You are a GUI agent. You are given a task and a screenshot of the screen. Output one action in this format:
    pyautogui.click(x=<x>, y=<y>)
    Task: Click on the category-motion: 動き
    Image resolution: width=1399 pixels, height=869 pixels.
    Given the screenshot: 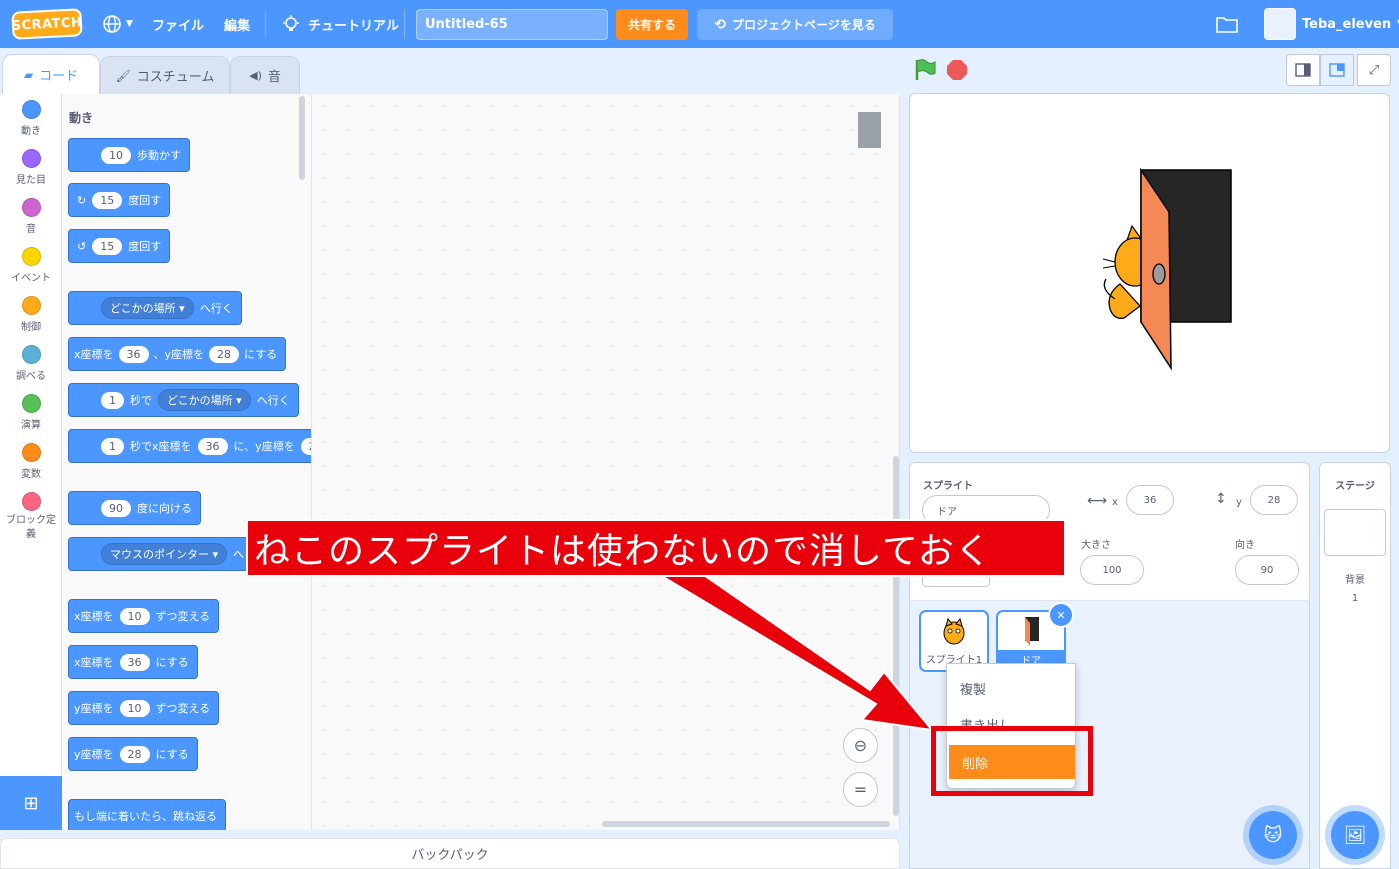 What is the action you would take?
    pyautogui.click(x=31, y=118)
    